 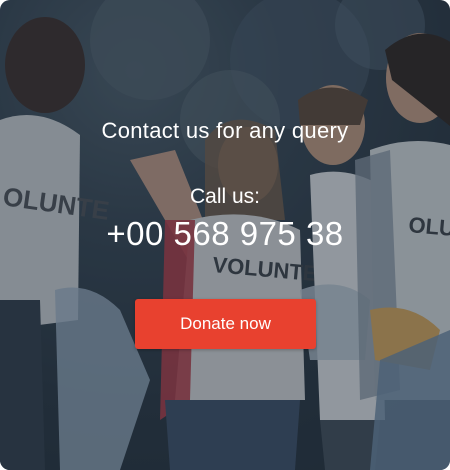 I want to click on donate-now-button: Donate now, so click(x=225, y=324).